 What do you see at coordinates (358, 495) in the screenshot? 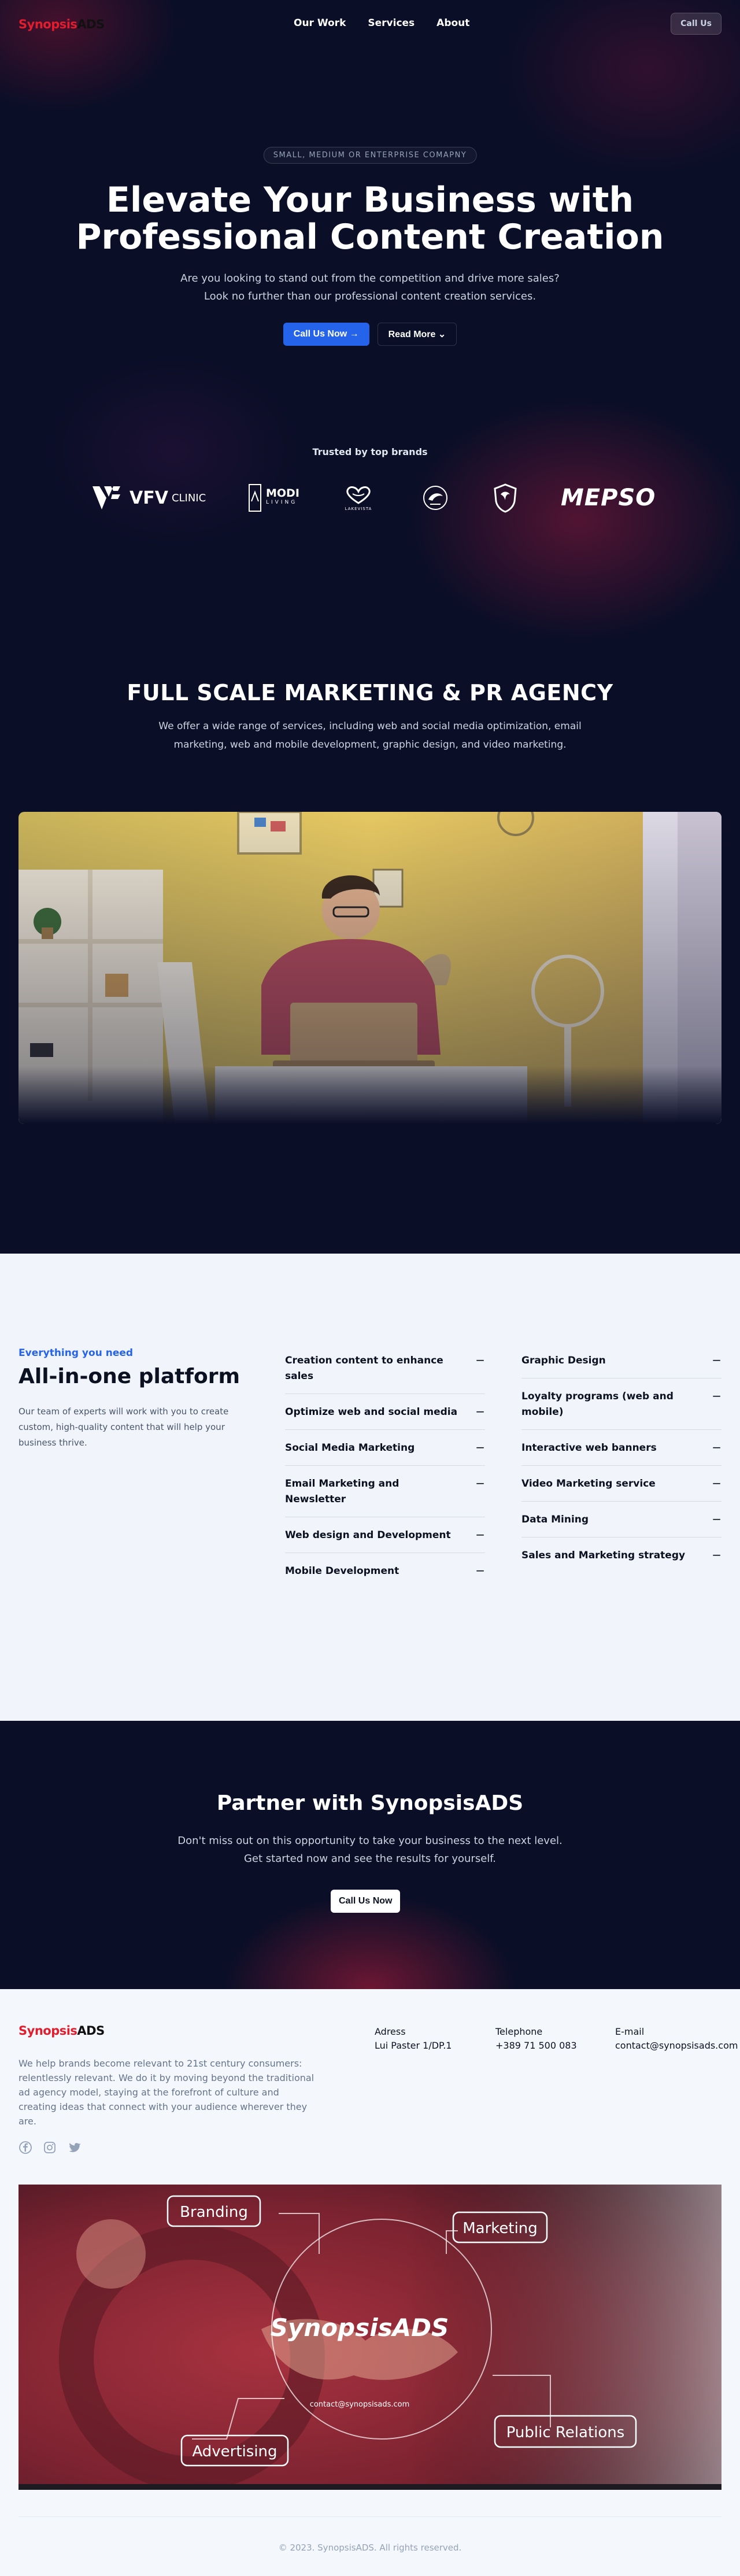
I see `heart-mark-icon` at bounding box center [358, 495].